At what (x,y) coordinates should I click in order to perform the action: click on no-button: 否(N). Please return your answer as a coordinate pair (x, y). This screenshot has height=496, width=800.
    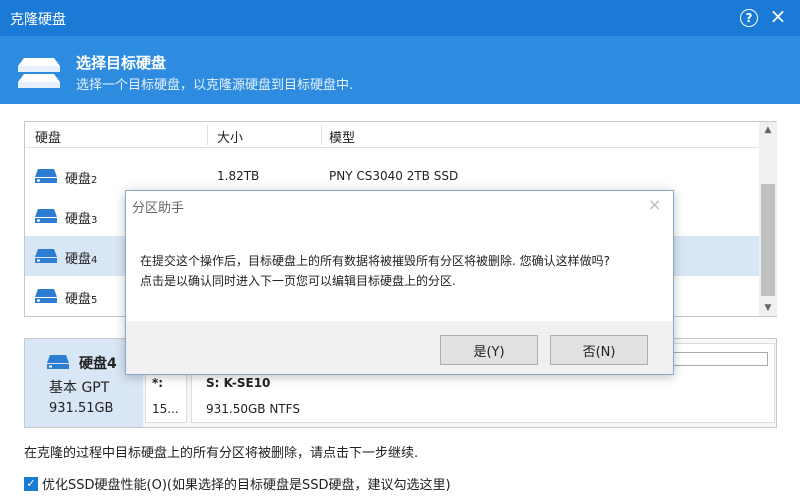
    Looking at the image, I should click on (599, 350).